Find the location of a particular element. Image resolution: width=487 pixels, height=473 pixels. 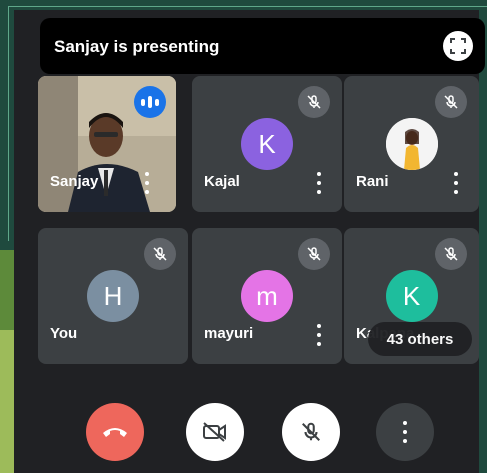

more-options-control is located at coordinates (405, 432).